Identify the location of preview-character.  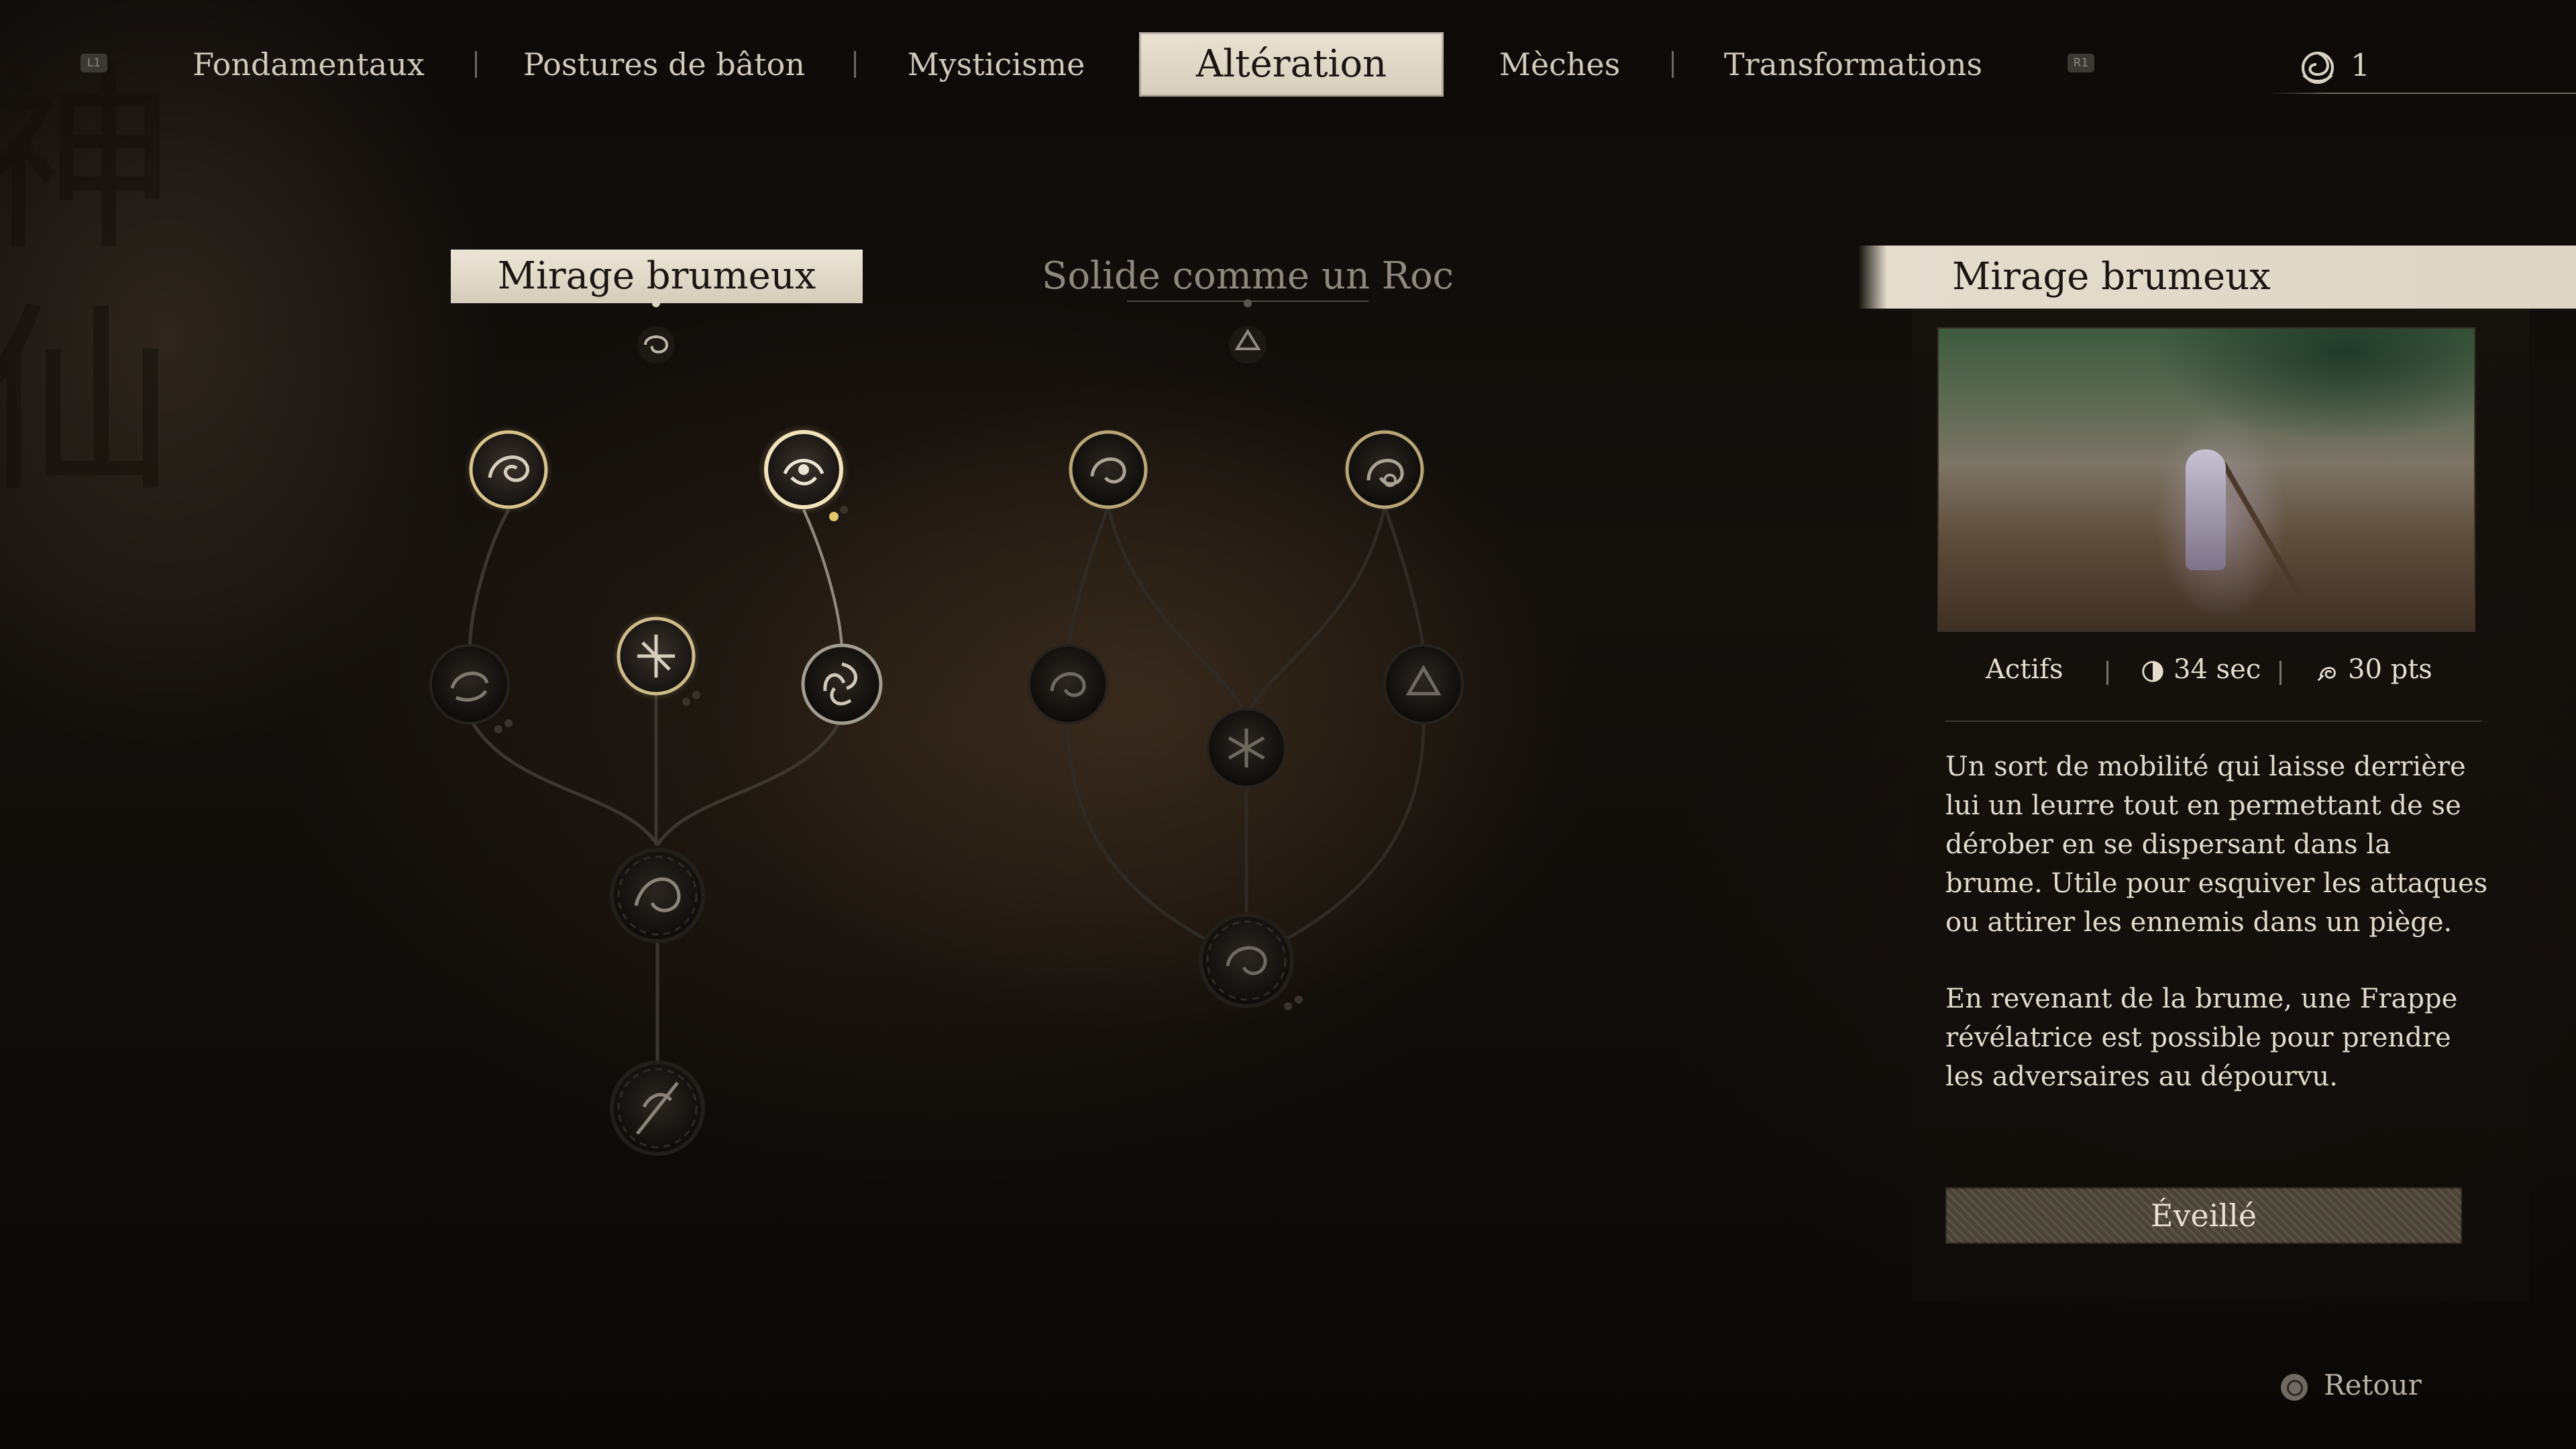
(2206, 509).